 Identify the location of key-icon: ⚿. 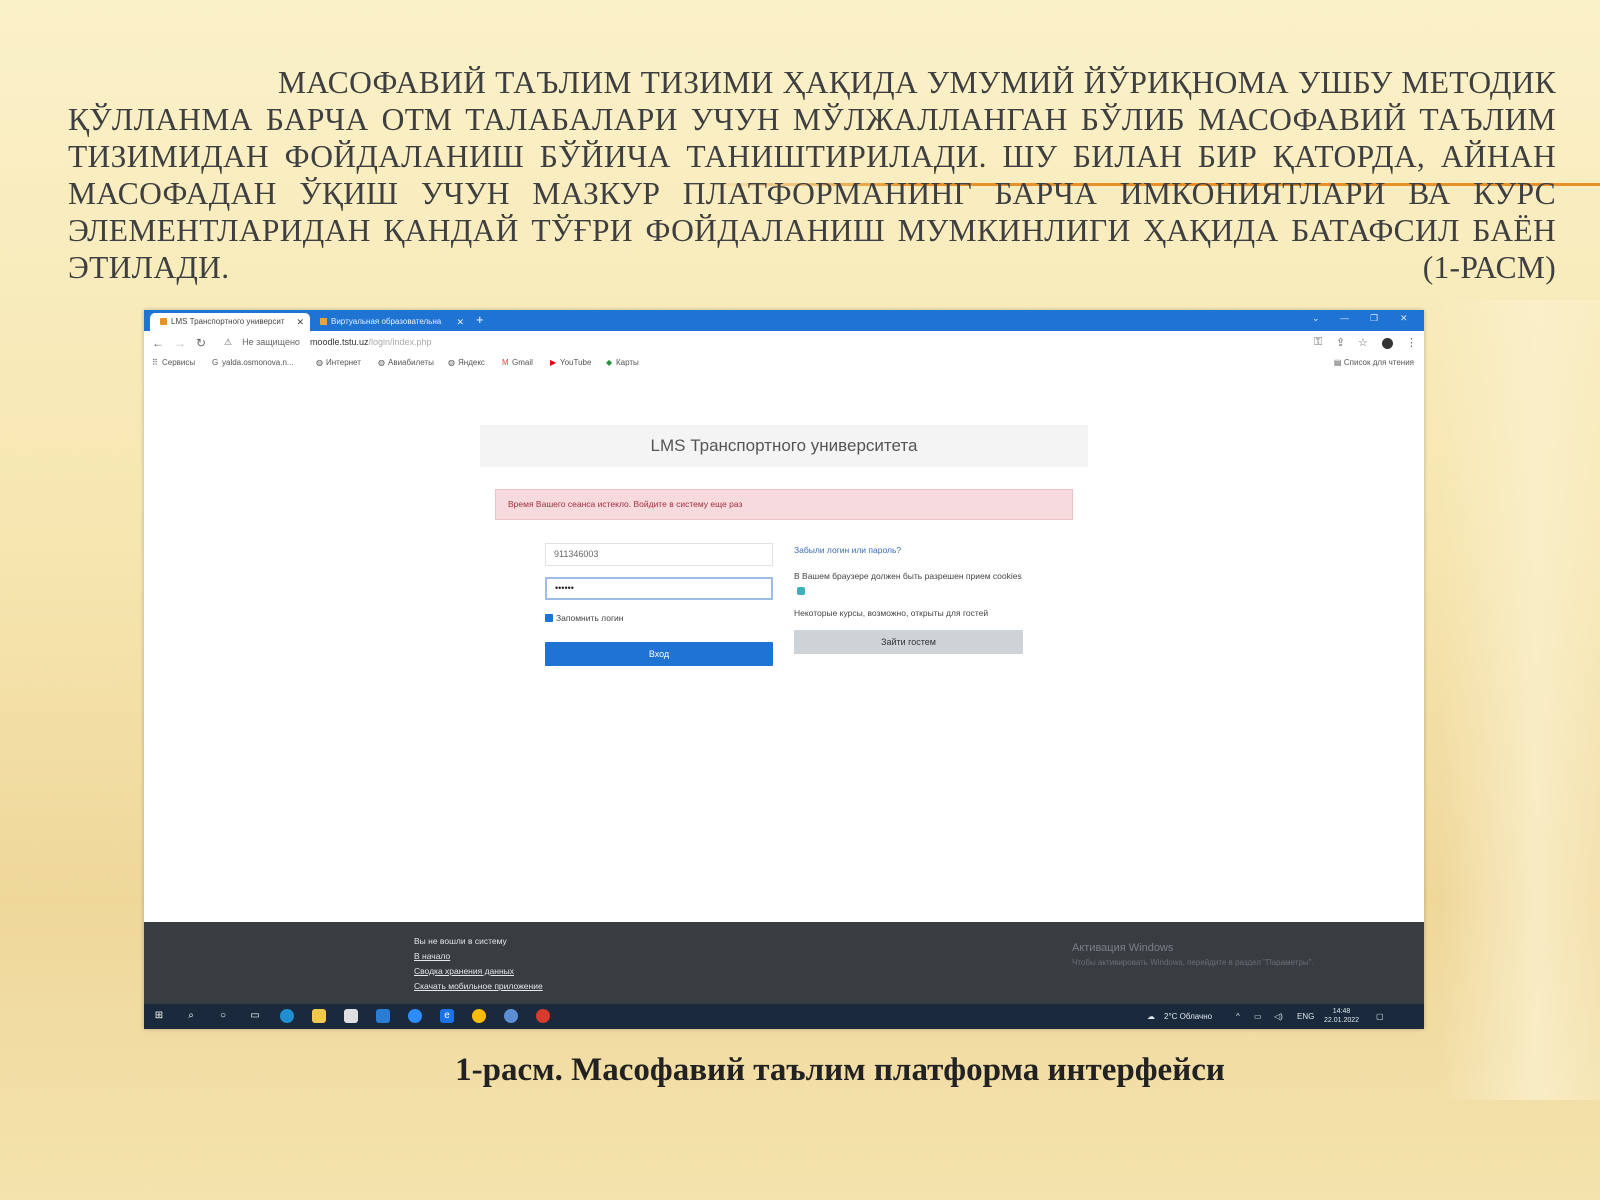
(1318, 342).